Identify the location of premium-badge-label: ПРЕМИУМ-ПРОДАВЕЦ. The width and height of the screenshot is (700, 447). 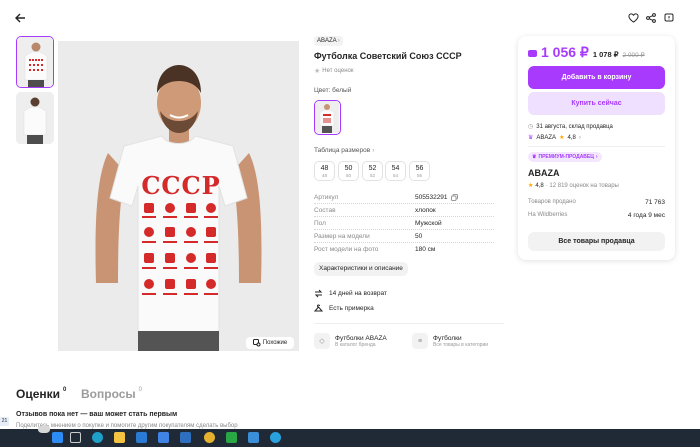
(566, 157).